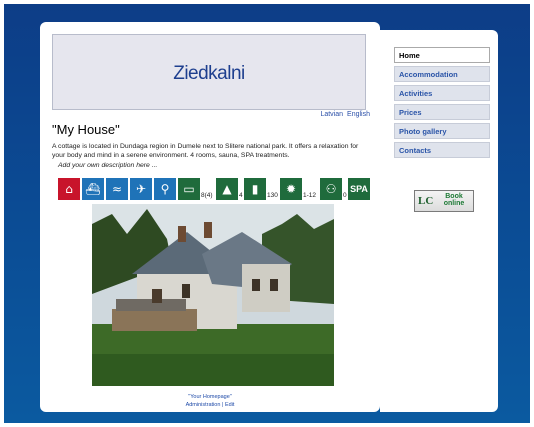  Describe the element at coordinates (442, 74) in the screenshot. I see `nav-item-accommodation: Accommodation` at that location.